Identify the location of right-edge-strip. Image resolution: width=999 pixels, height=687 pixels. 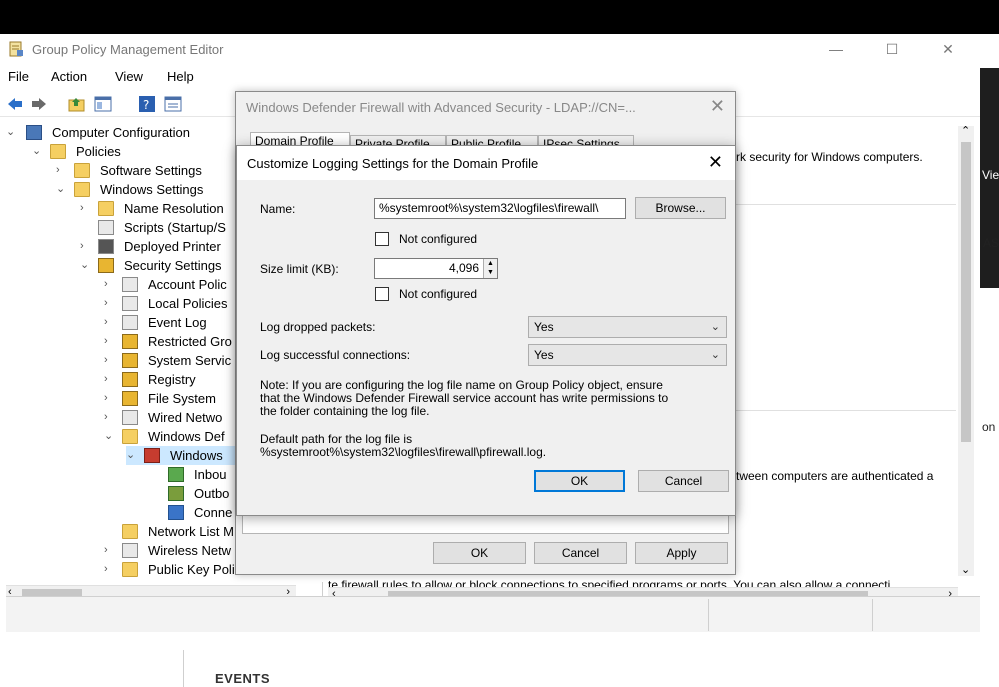
(989, 334).